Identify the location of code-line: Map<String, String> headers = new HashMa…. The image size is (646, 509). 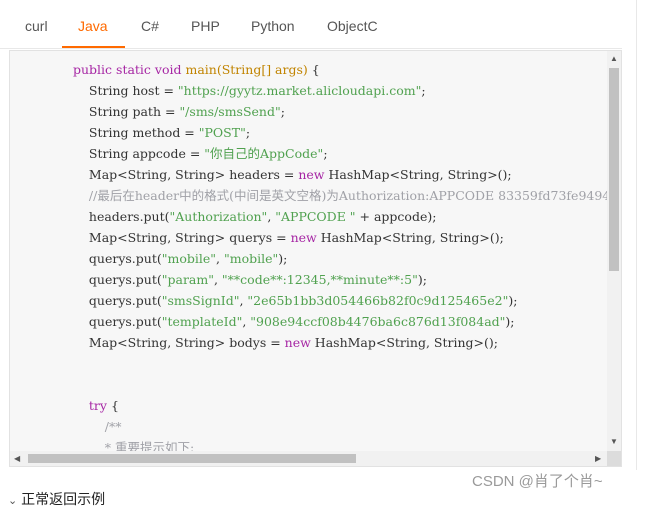
(292, 174).